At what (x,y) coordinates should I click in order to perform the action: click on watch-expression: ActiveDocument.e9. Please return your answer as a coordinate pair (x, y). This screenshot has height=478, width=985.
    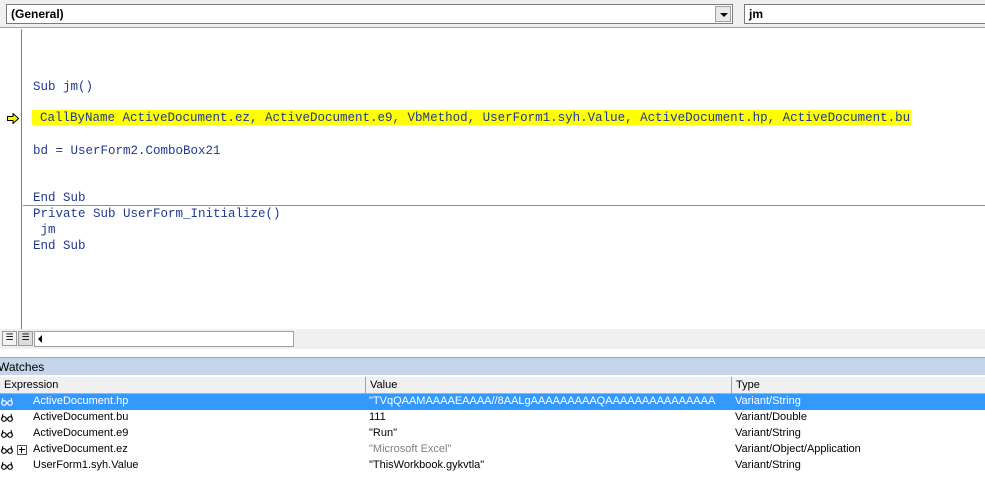
    Looking at the image, I should click on (81, 433).